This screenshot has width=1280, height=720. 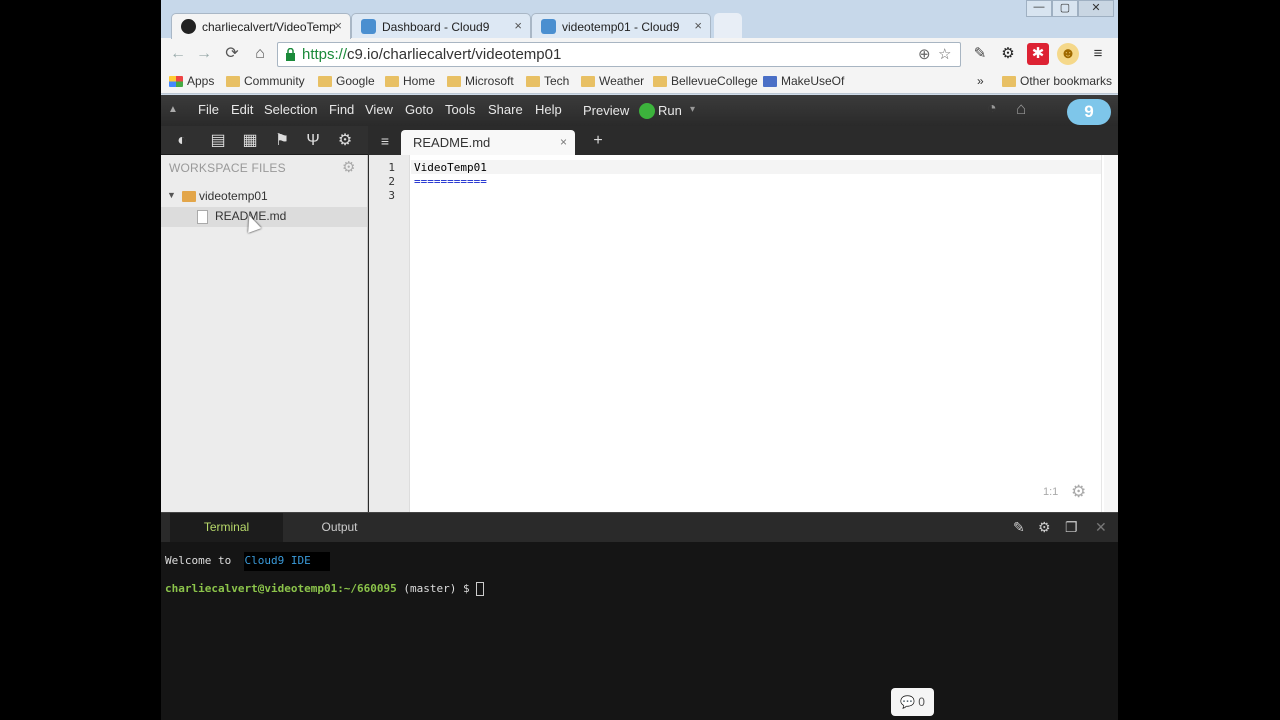 I want to click on bookmark-label: Tech, so click(x=557, y=81).